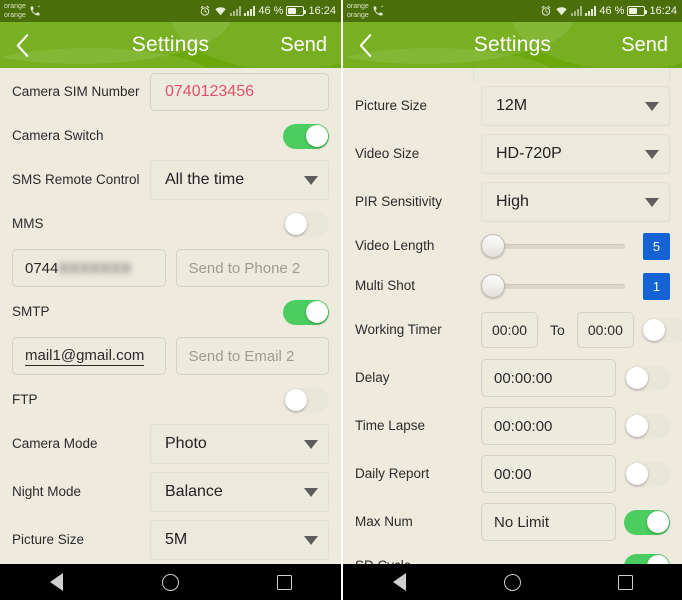  What do you see at coordinates (605, 330) in the screenshot?
I see `working-timer-to-input: 00:00` at bounding box center [605, 330].